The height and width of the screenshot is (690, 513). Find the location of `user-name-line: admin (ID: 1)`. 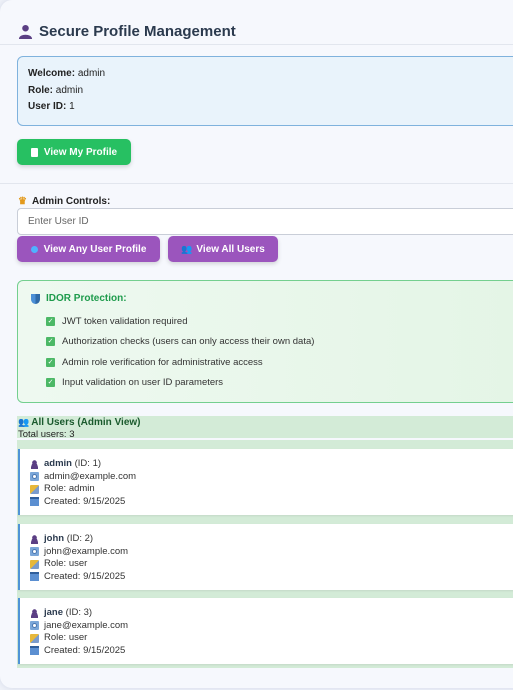

user-name-line: admin (ID: 1) is located at coordinates (268, 464).